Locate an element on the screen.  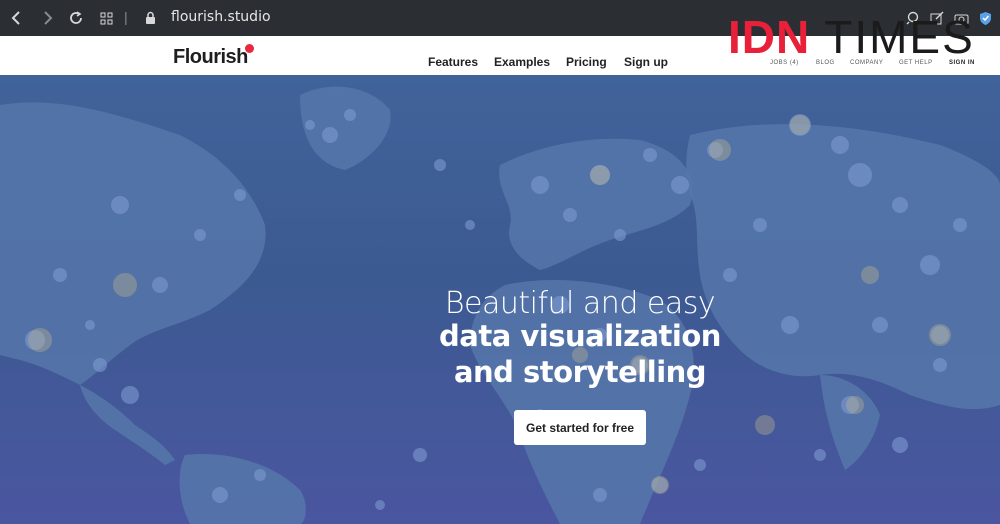
lock-icon is located at coordinates (150, 18).